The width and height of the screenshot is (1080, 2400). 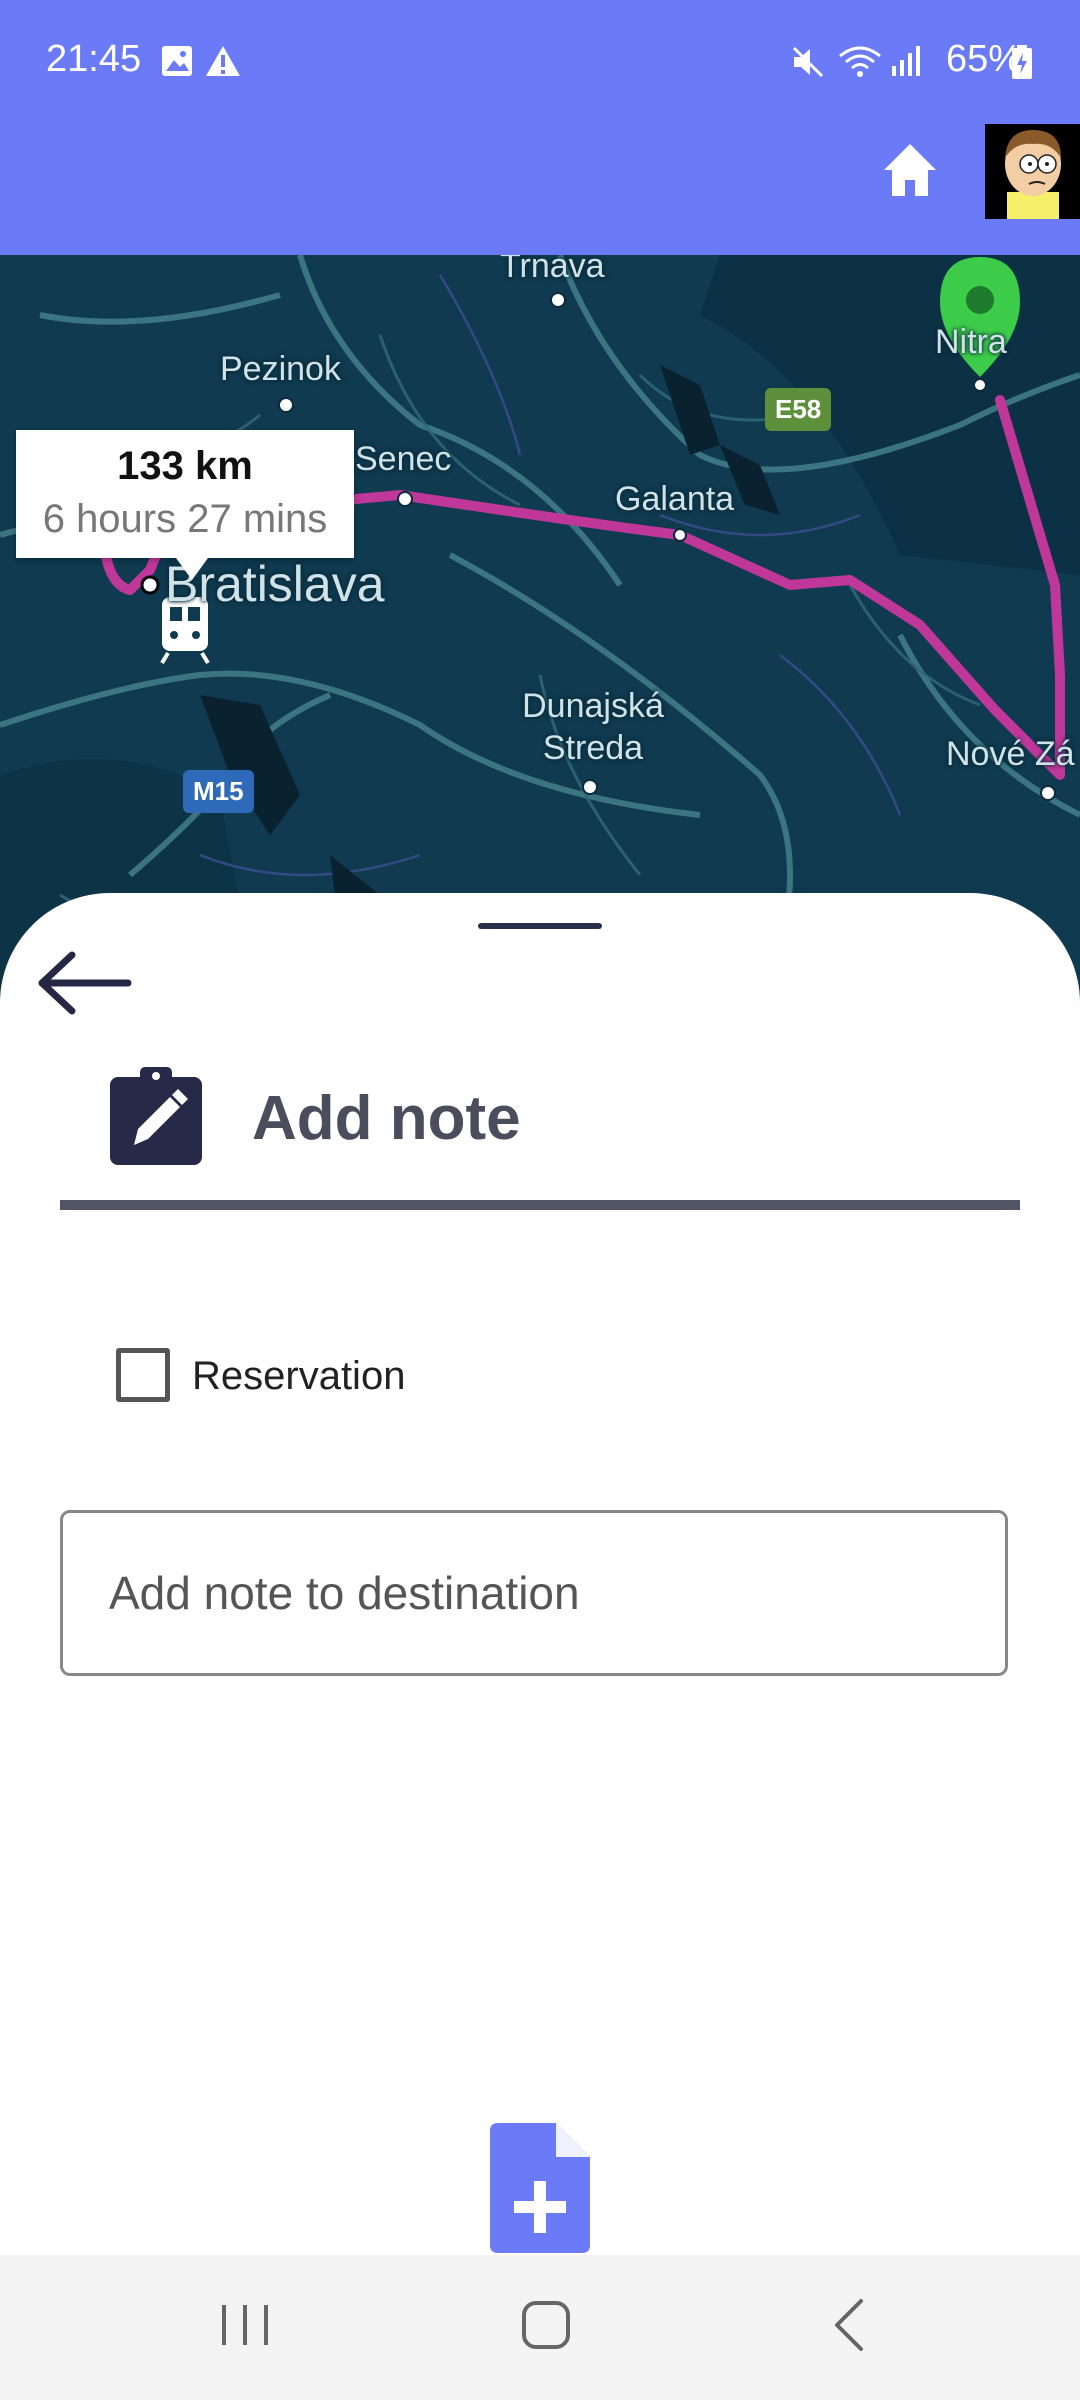 What do you see at coordinates (540, 926) in the screenshot?
I see `sheet-drag-handle` at bounding box center [540, 926].